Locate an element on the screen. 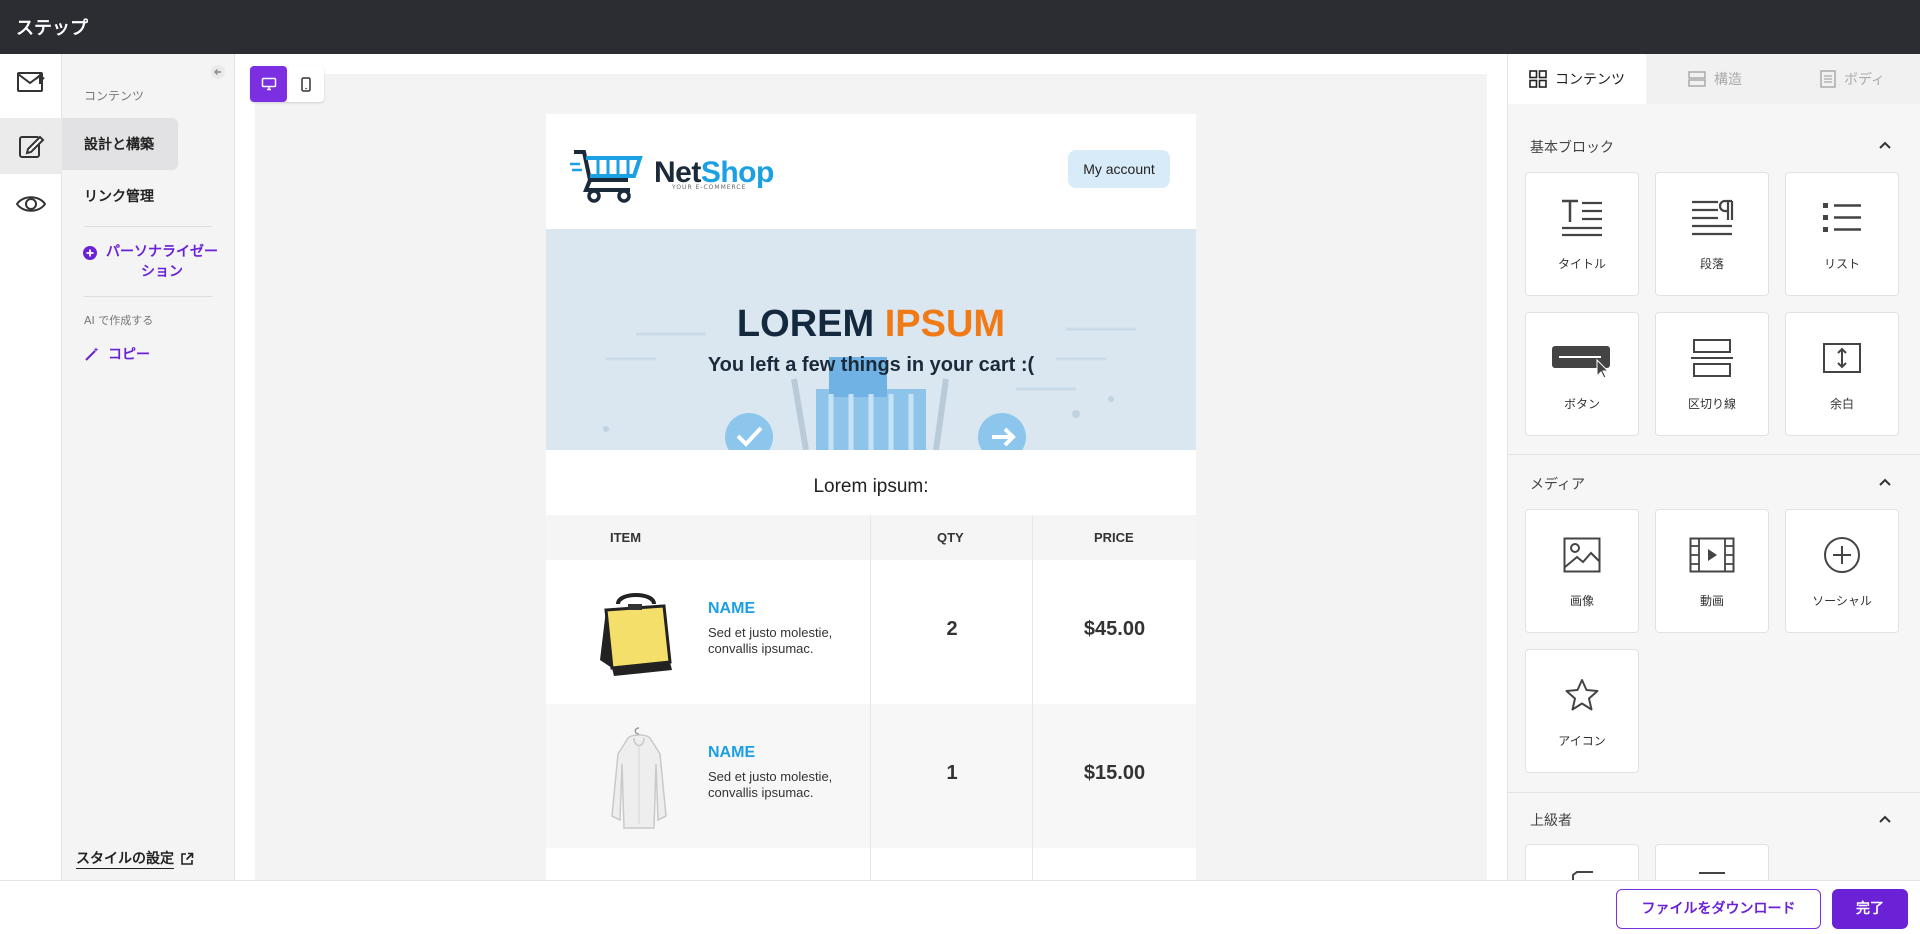 The height and width of the screenshot is (934, 1920). block-button: ボタン is located at coordinates (1582, 374).